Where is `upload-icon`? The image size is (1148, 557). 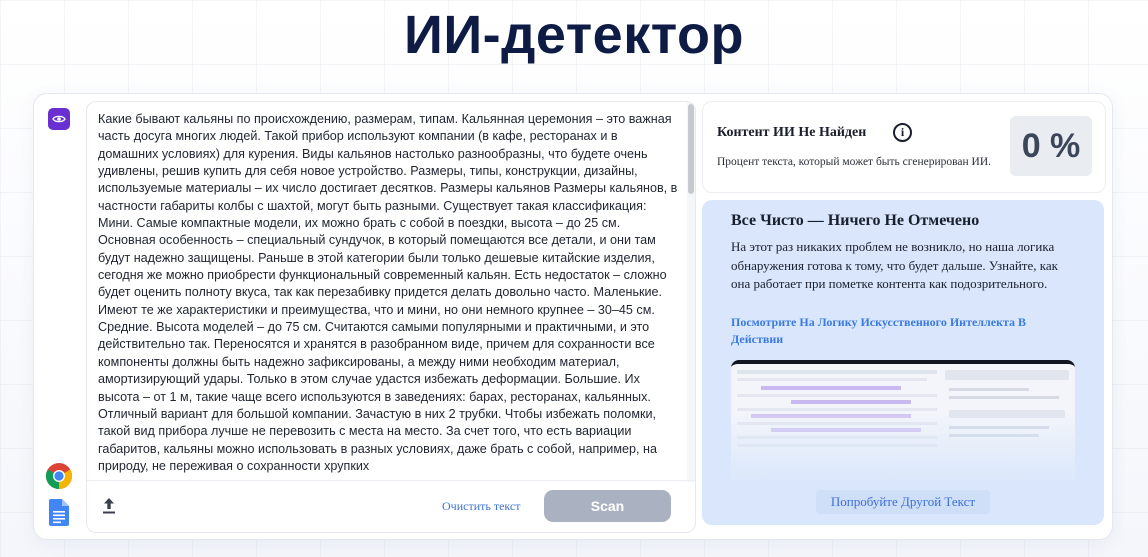 upload-icon is located at coordinates (109, 506).